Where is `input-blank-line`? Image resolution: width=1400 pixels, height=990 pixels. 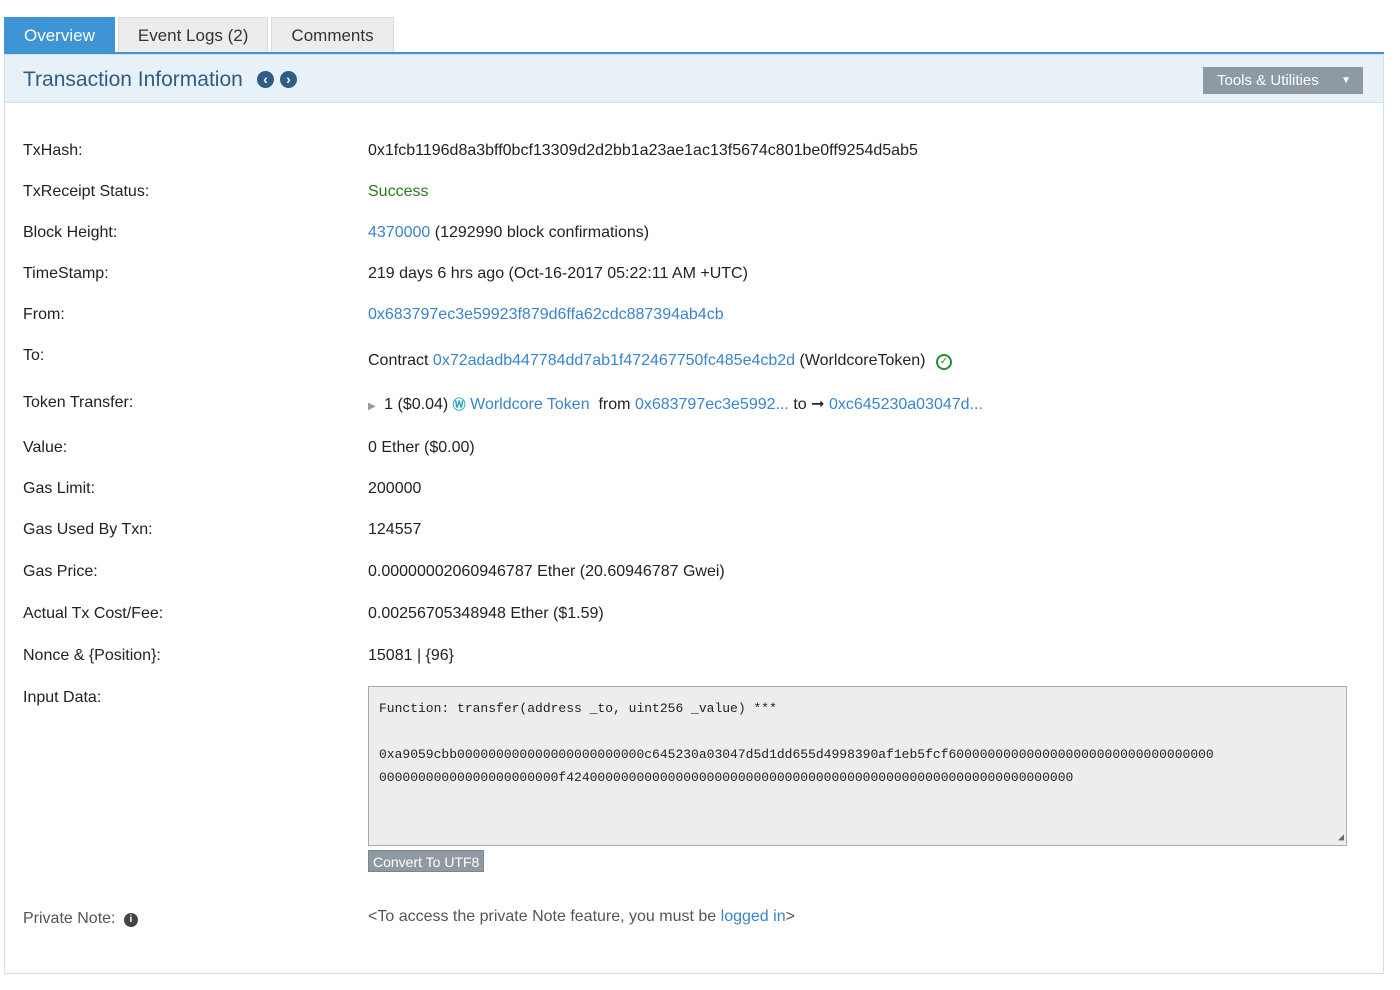
input-blank-line is located at coordinates (857, 731).